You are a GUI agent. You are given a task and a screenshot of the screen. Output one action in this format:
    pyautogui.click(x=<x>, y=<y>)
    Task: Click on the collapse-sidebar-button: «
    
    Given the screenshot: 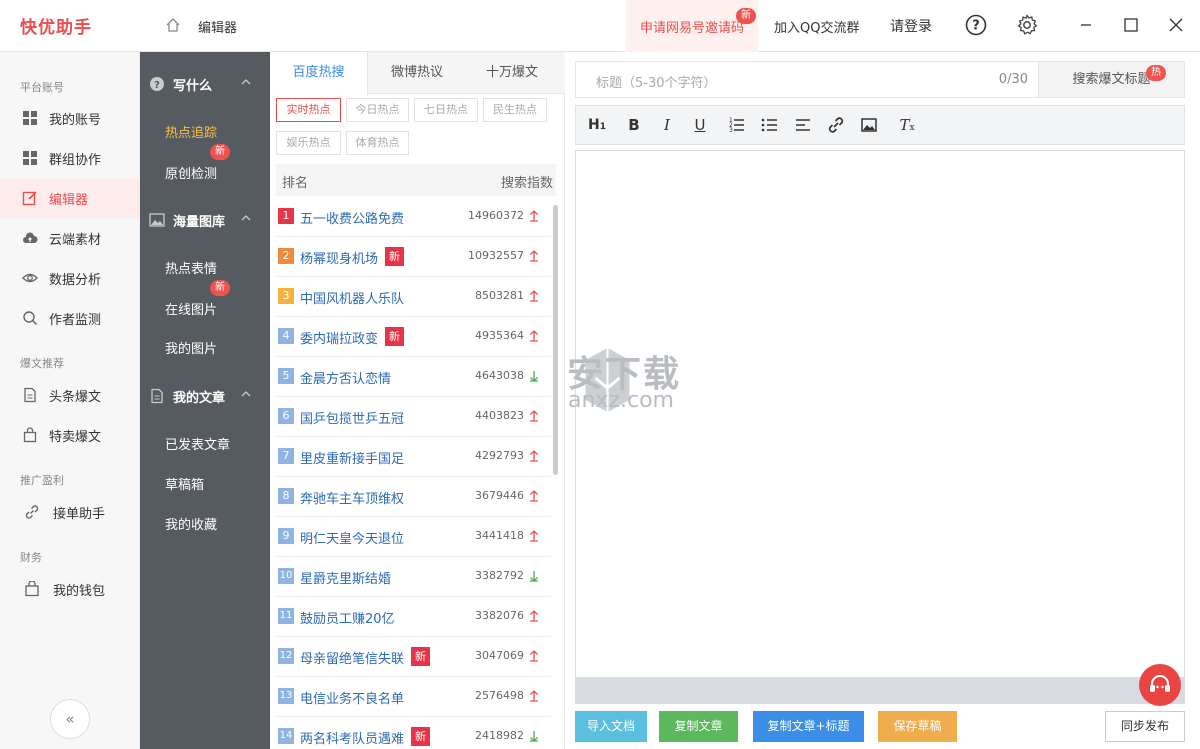 What is the action you would take?
    pyautogui.click(x=70, y=719)
    